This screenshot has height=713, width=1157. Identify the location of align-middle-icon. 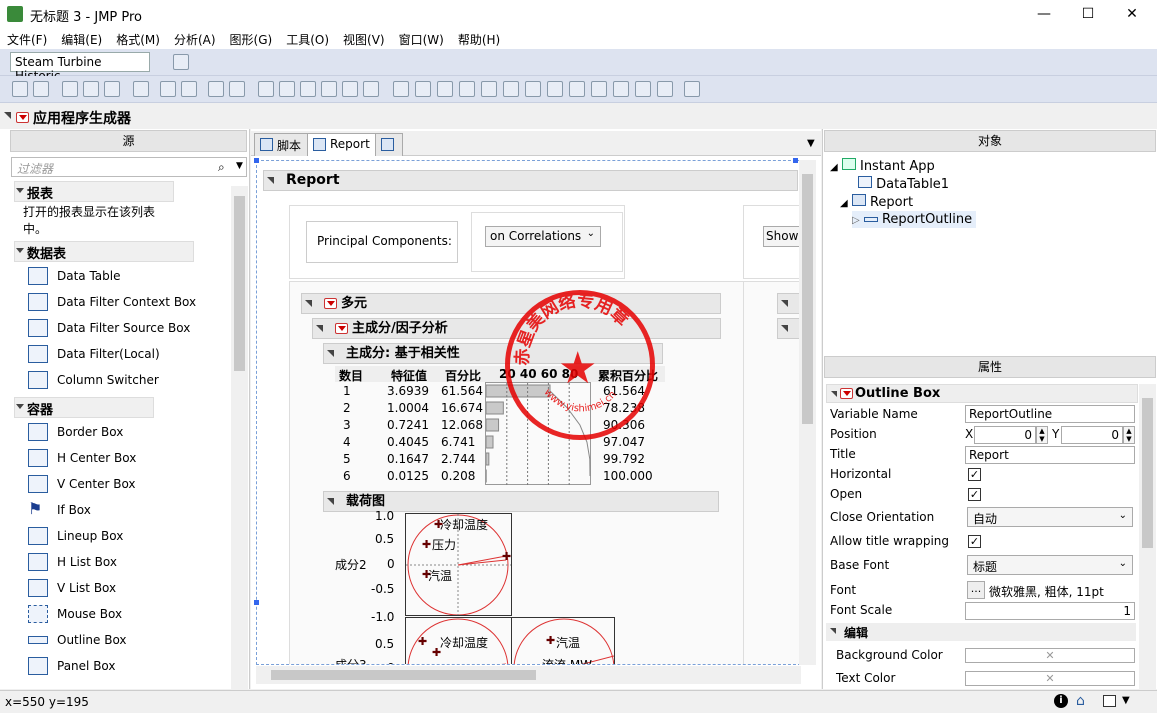
(350, 89).